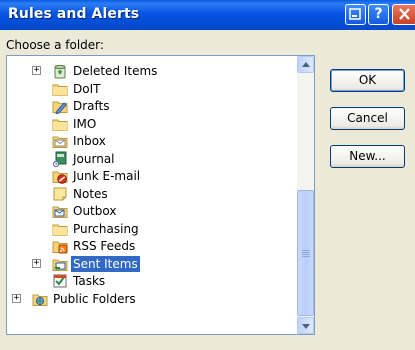 The image size is (415, 350). Describe the element at coordinates (152, 299) in the screenshot. I see `tree-item-public-folders: + Public Folders` at that location.